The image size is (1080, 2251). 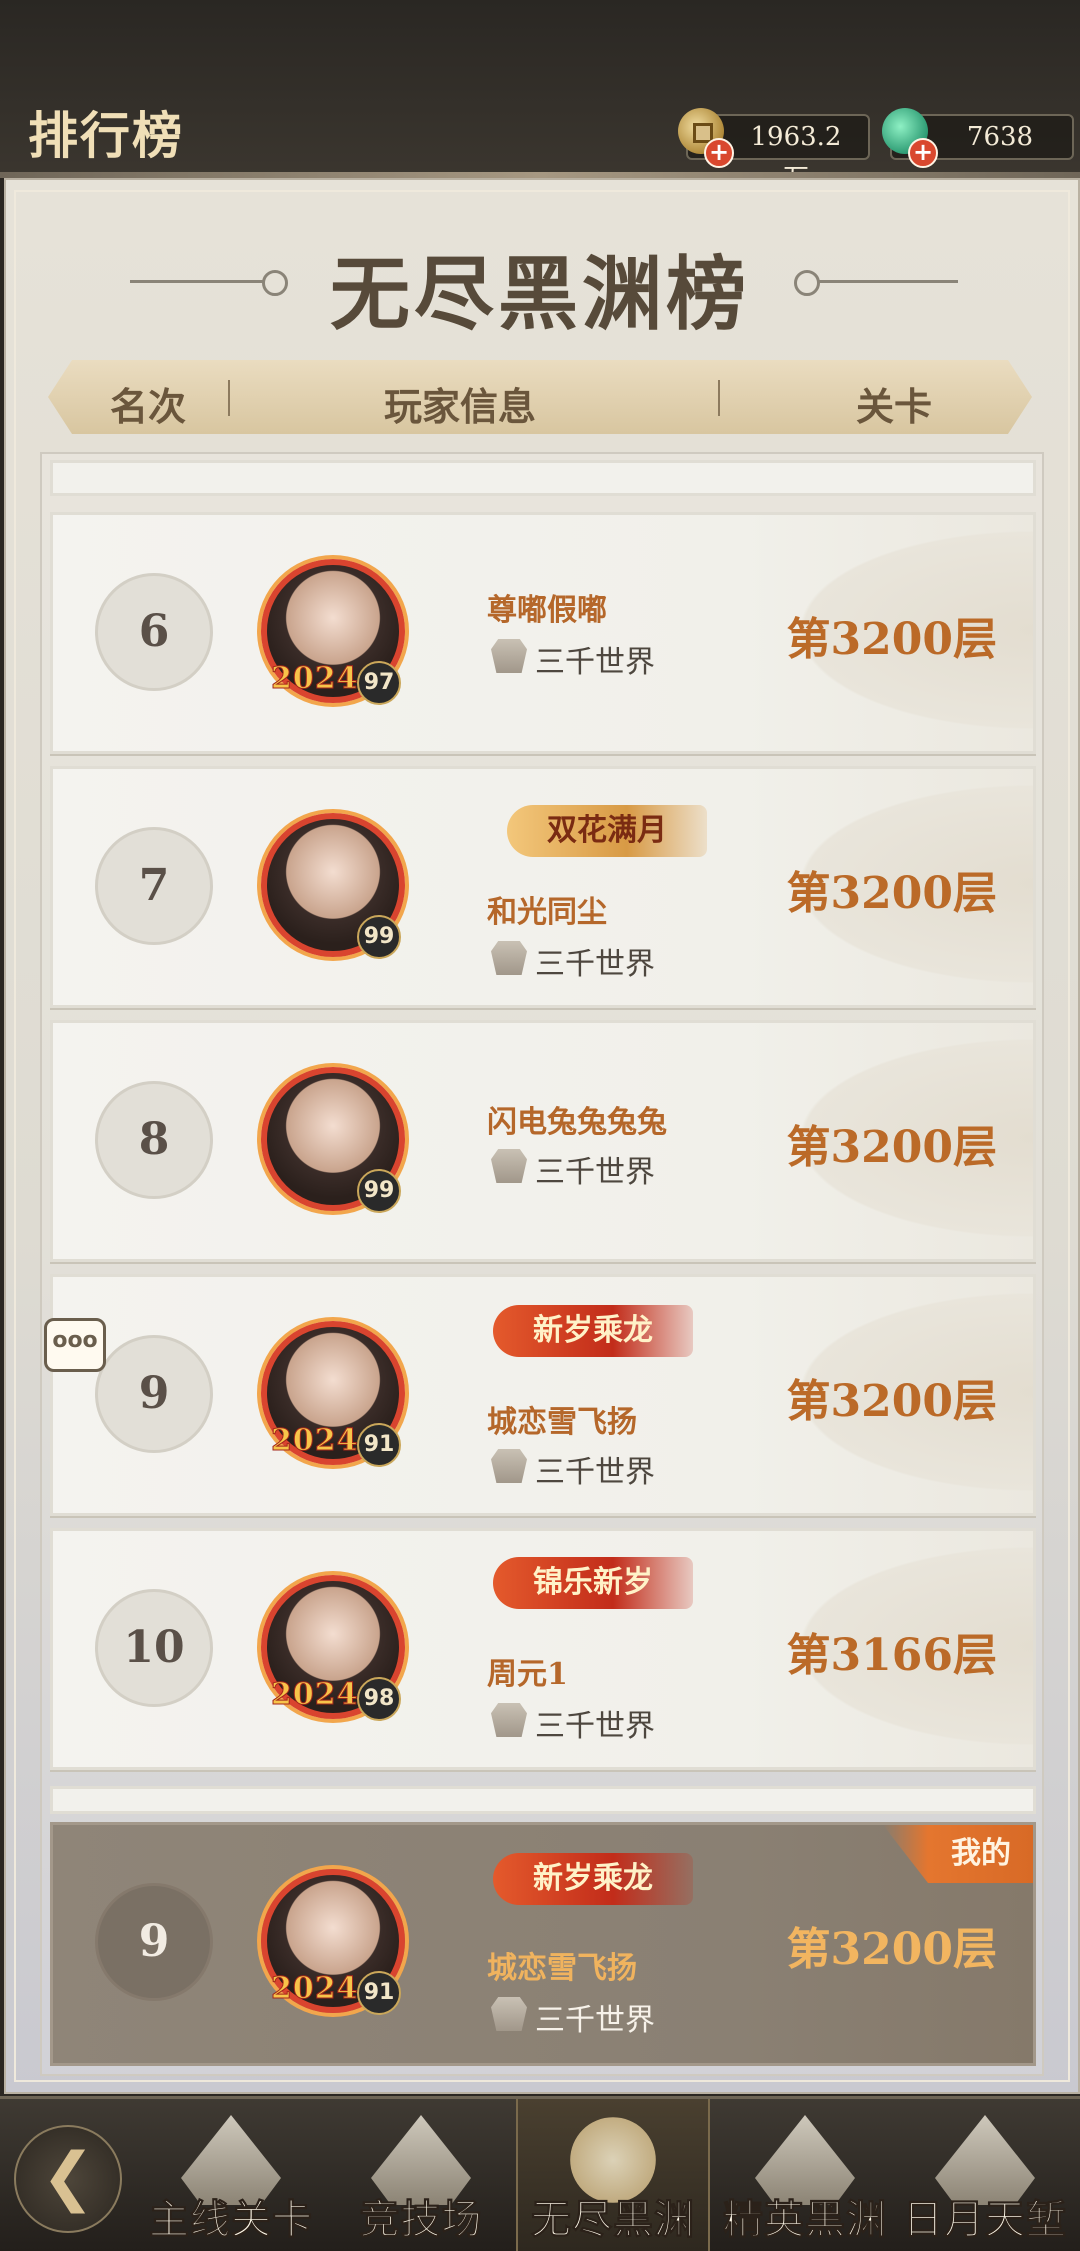 I want to click on tab-arena: 竞技场, so click(x=421, y=2175).